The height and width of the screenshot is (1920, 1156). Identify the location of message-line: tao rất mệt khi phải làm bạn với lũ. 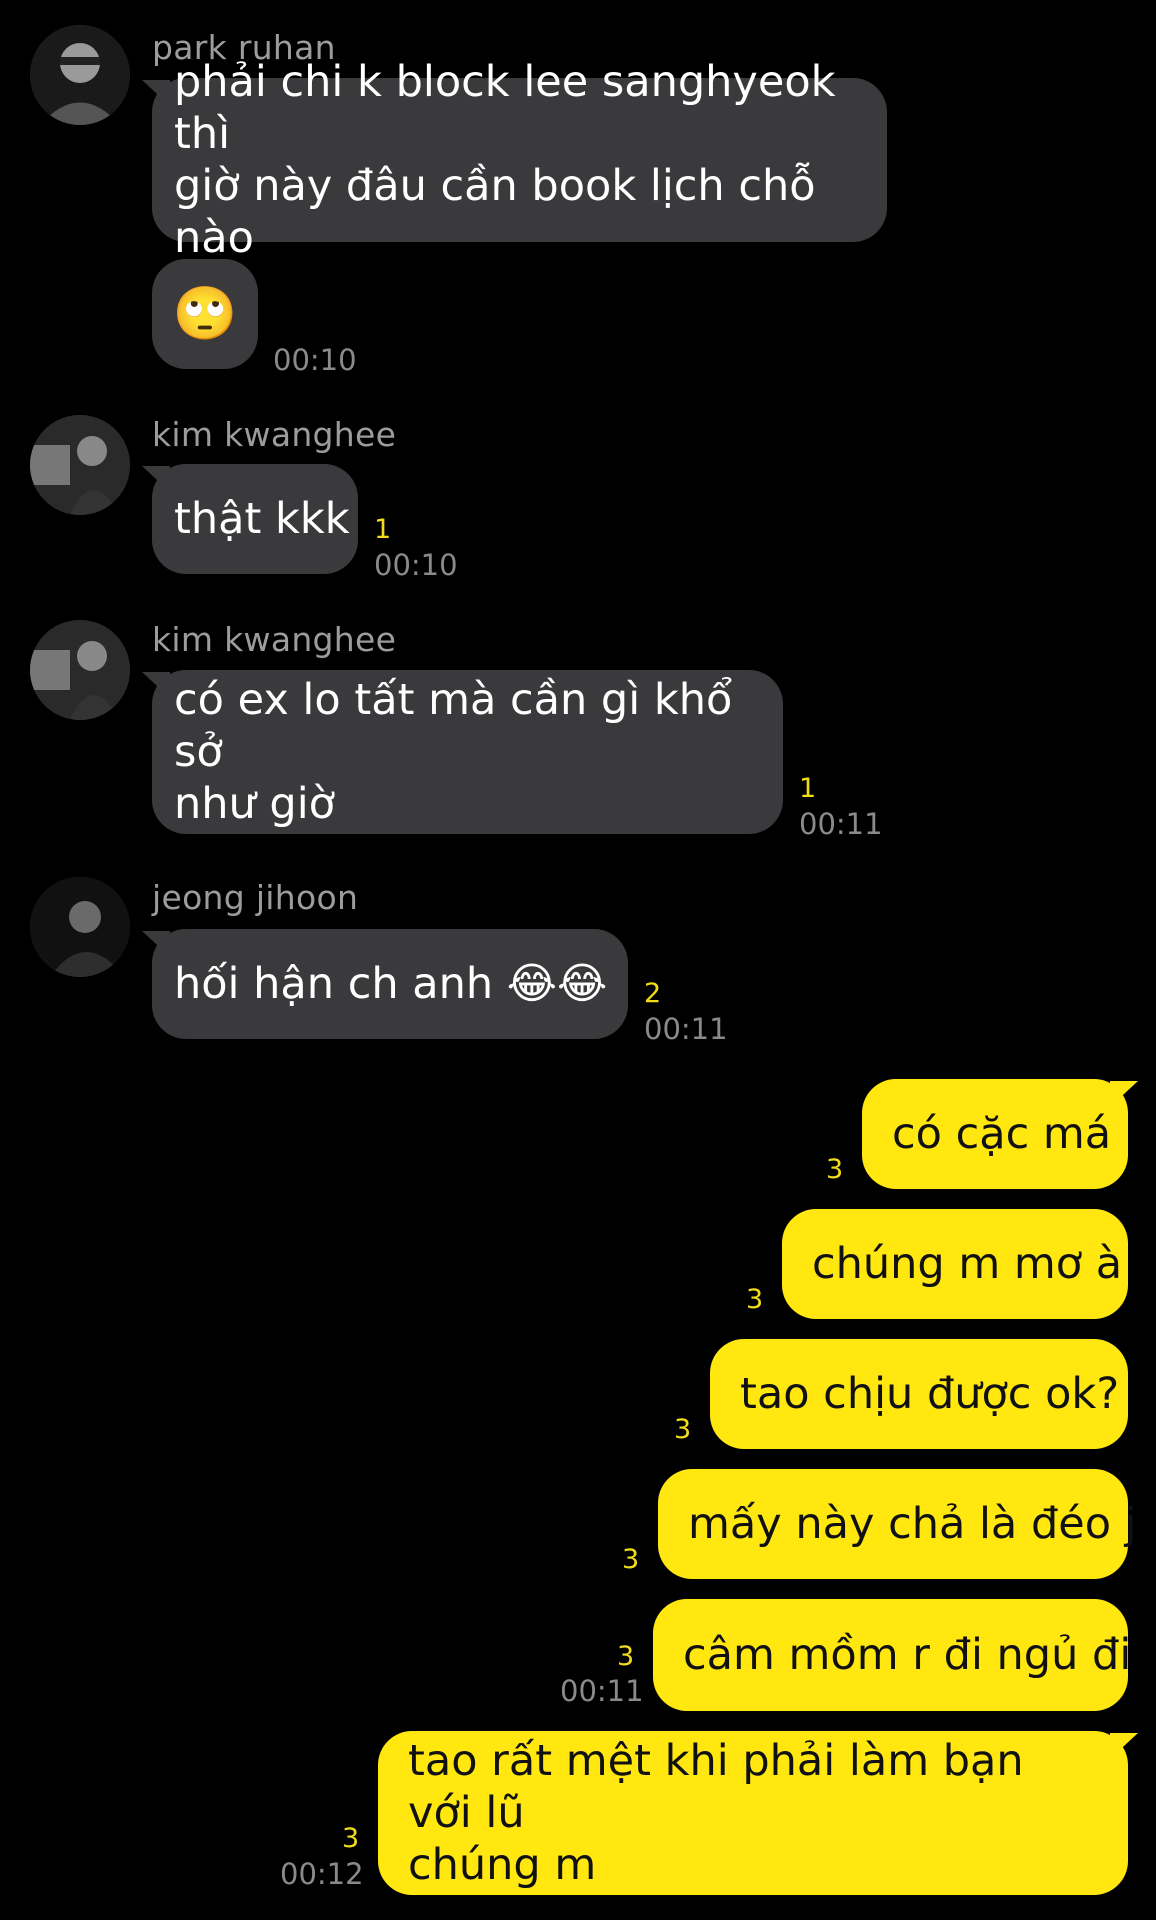
(716, 1787).